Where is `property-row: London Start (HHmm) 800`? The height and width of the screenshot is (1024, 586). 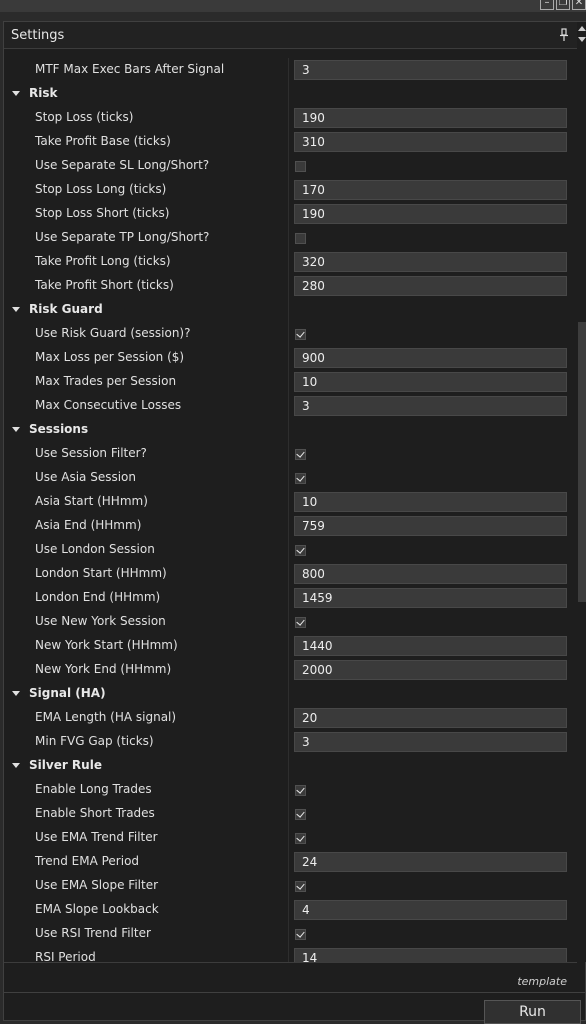 property-row: London Start (HHmm) 800 is located at coordinates (290, 574).